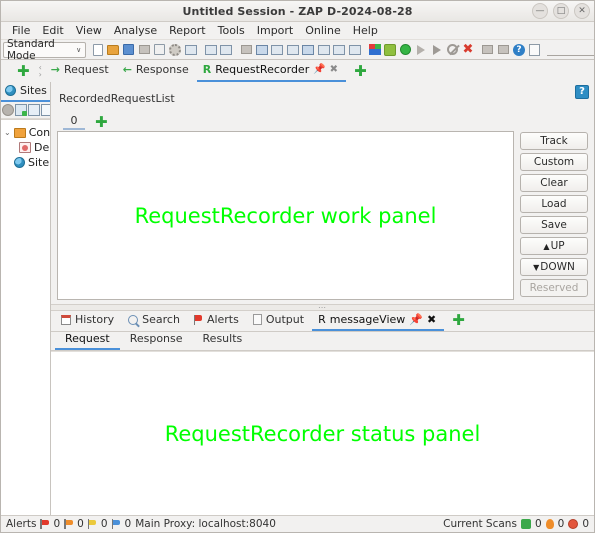 The height and width of the screenshot is (533, 595). What do you see at coordinates (128, 49) in the screenshot?
I see `save-session-icon` at bounding box center [128, 49].